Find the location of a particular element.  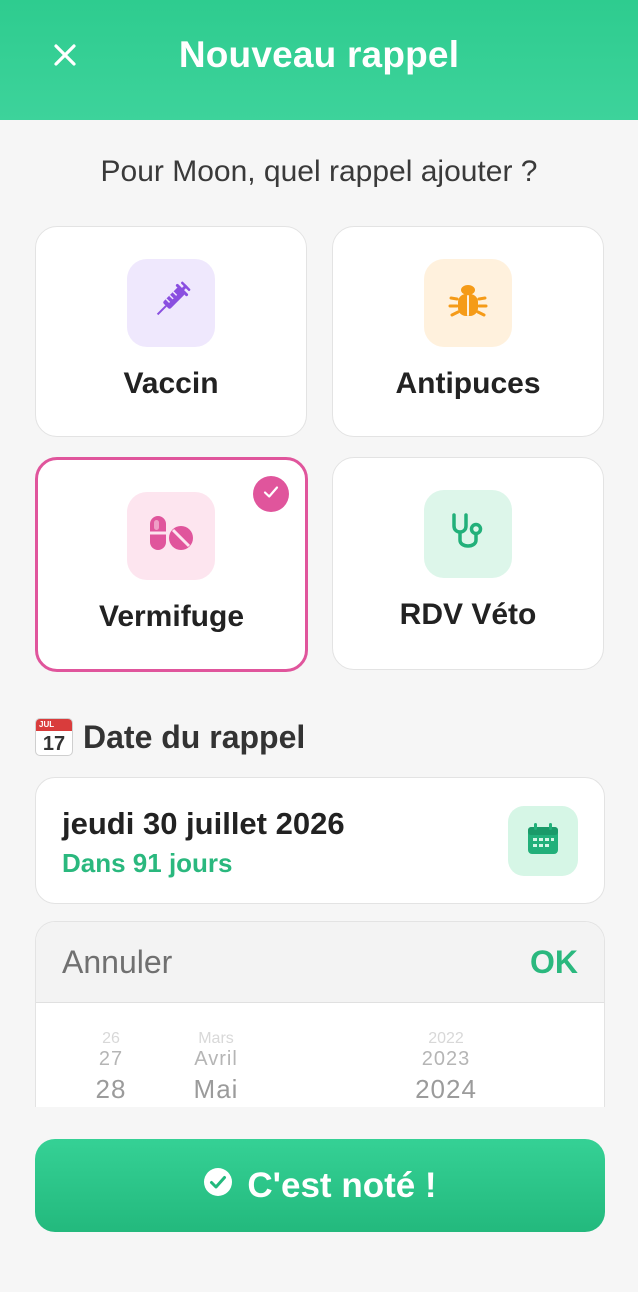

month-wheel: Mars Avril Mai is located at coordinates (216, 1069).